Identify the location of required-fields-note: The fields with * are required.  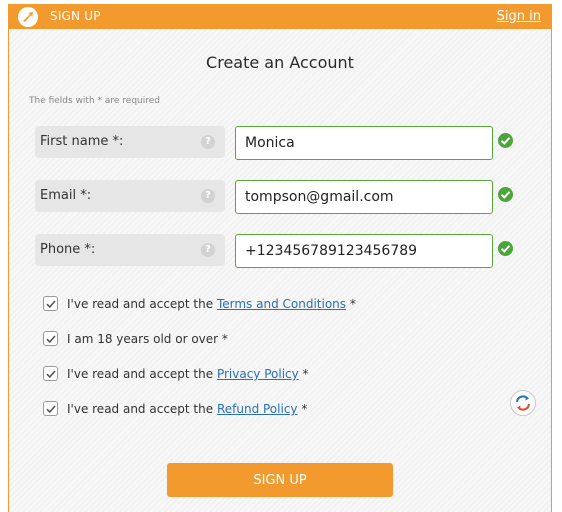
(95, 101).